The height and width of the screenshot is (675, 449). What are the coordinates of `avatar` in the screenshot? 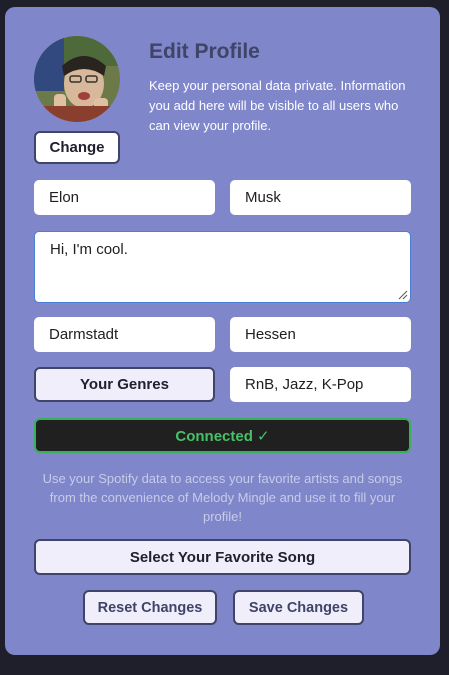 It's located at (77, 79).